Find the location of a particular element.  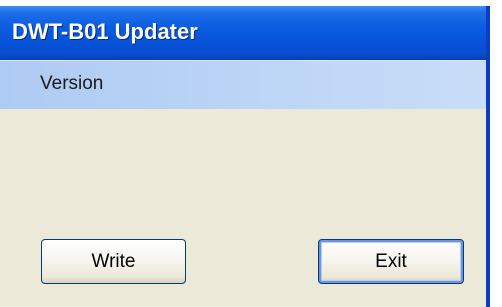

window-title: DWT-B01 Updater is located at coordinates (105, 31).